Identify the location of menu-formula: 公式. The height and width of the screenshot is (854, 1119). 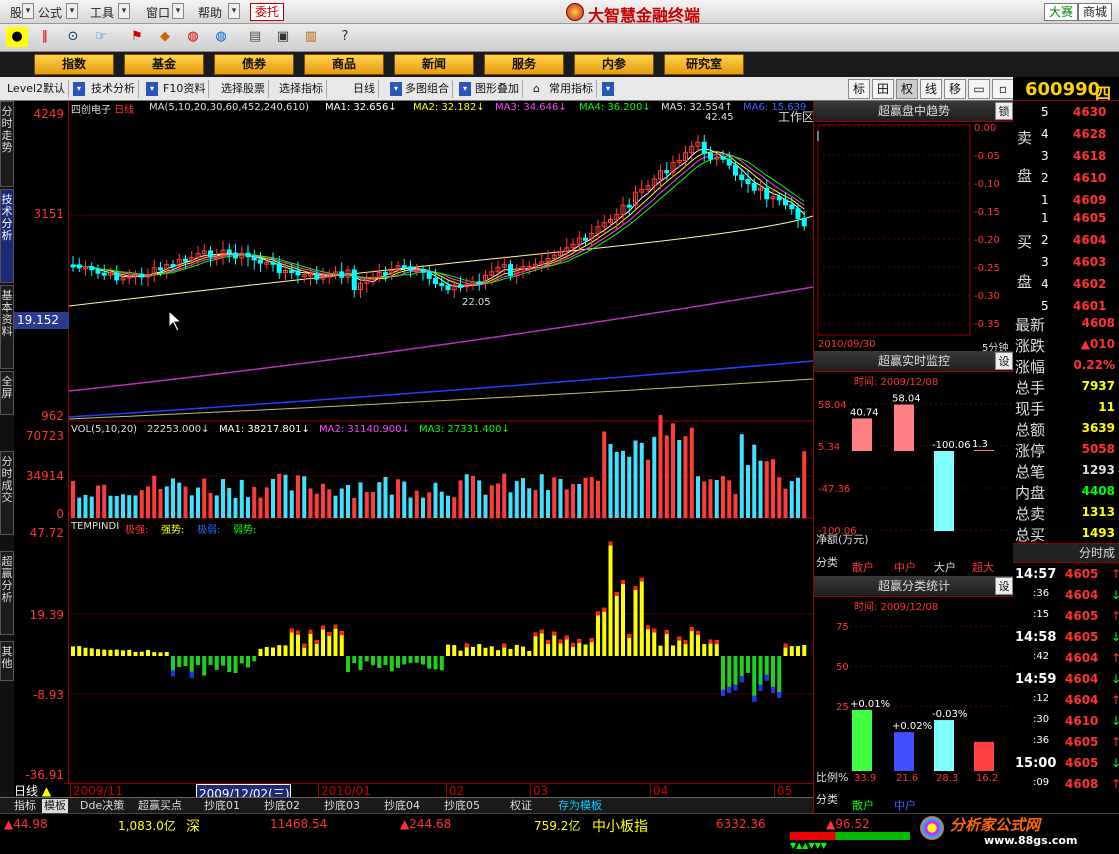
(50, 12).